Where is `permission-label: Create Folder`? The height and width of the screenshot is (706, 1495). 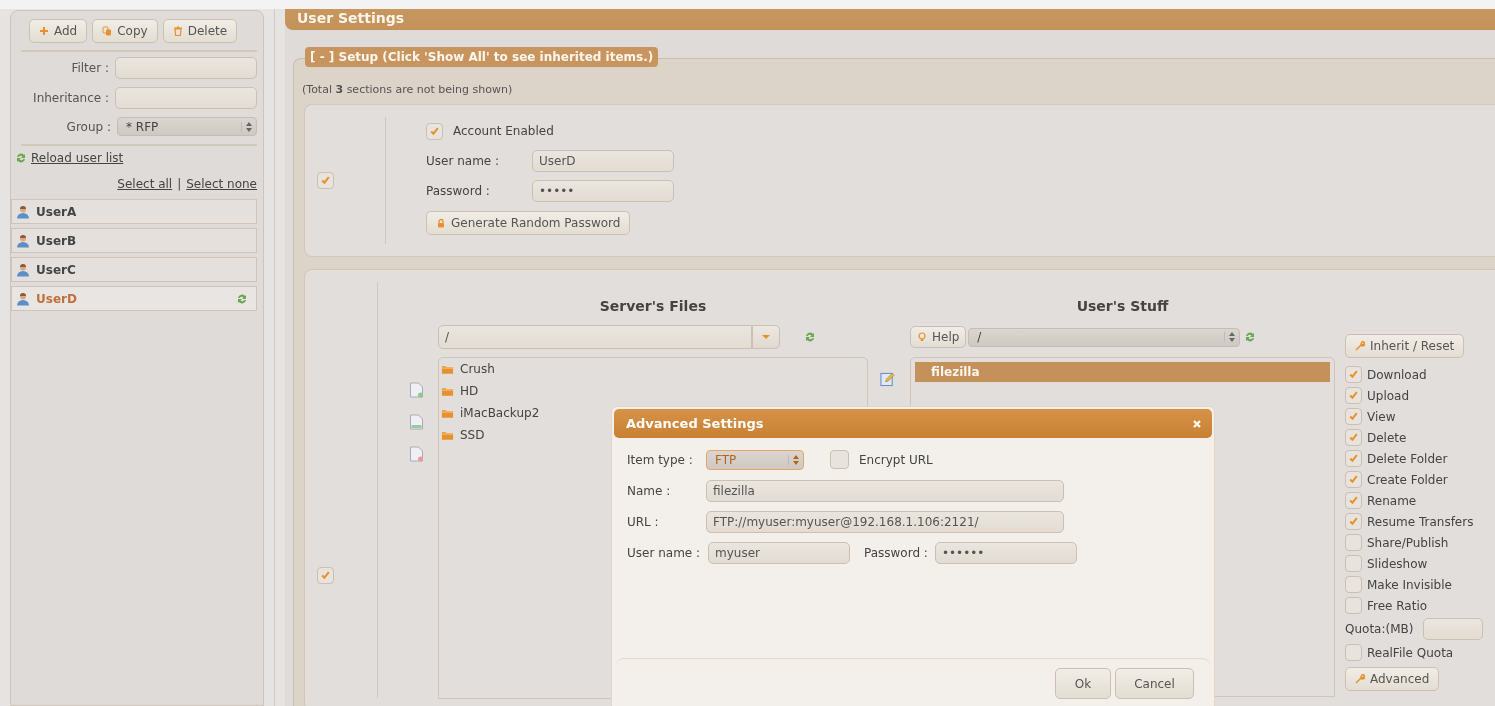 permission-label: Create Folder is located at coordinates (1407, 479).